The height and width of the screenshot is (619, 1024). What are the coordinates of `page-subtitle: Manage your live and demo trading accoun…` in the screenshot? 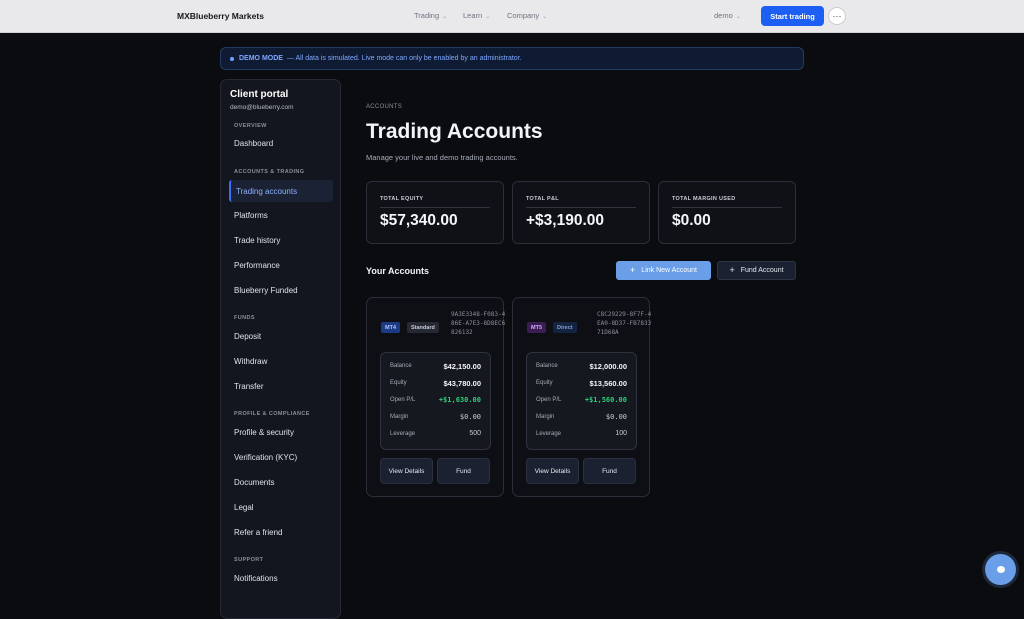 It's located at (442, 157).